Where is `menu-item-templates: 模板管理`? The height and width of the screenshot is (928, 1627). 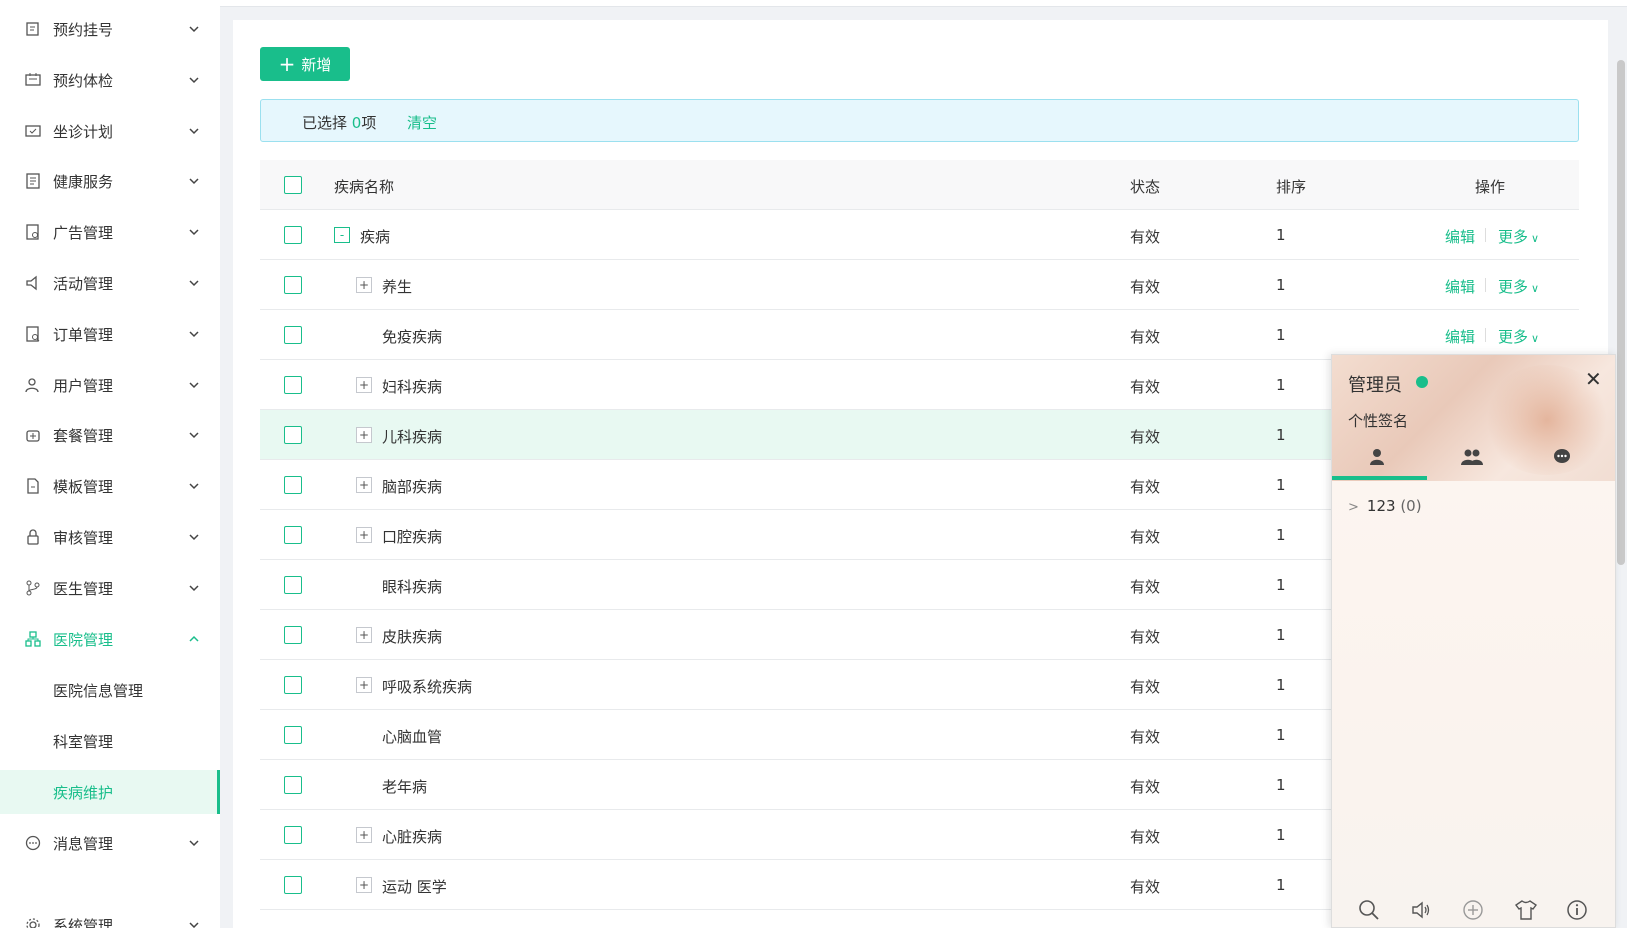 menu-item-templates: 模板管理 is located at coordinates (110, 486).